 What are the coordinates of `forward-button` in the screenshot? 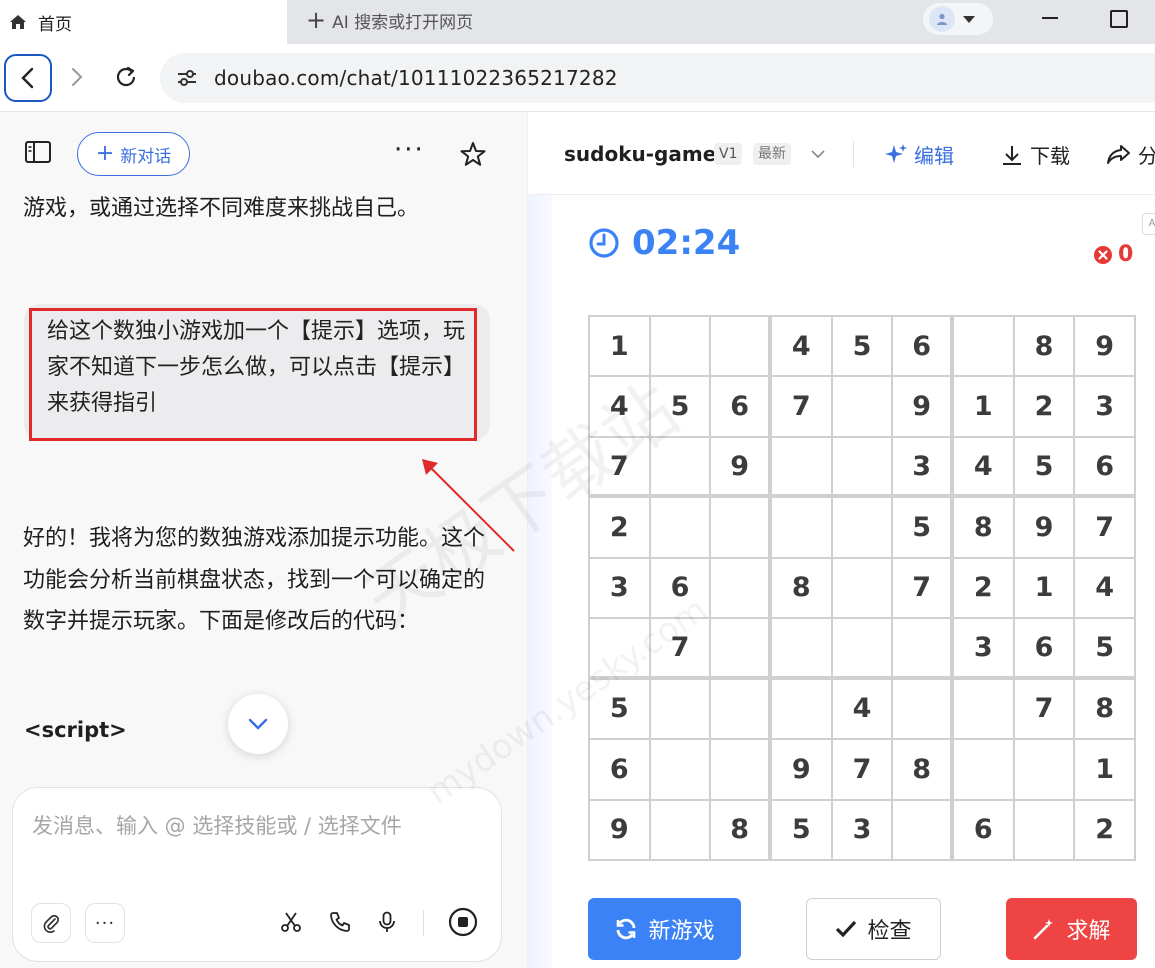 It's located at (77, 77).